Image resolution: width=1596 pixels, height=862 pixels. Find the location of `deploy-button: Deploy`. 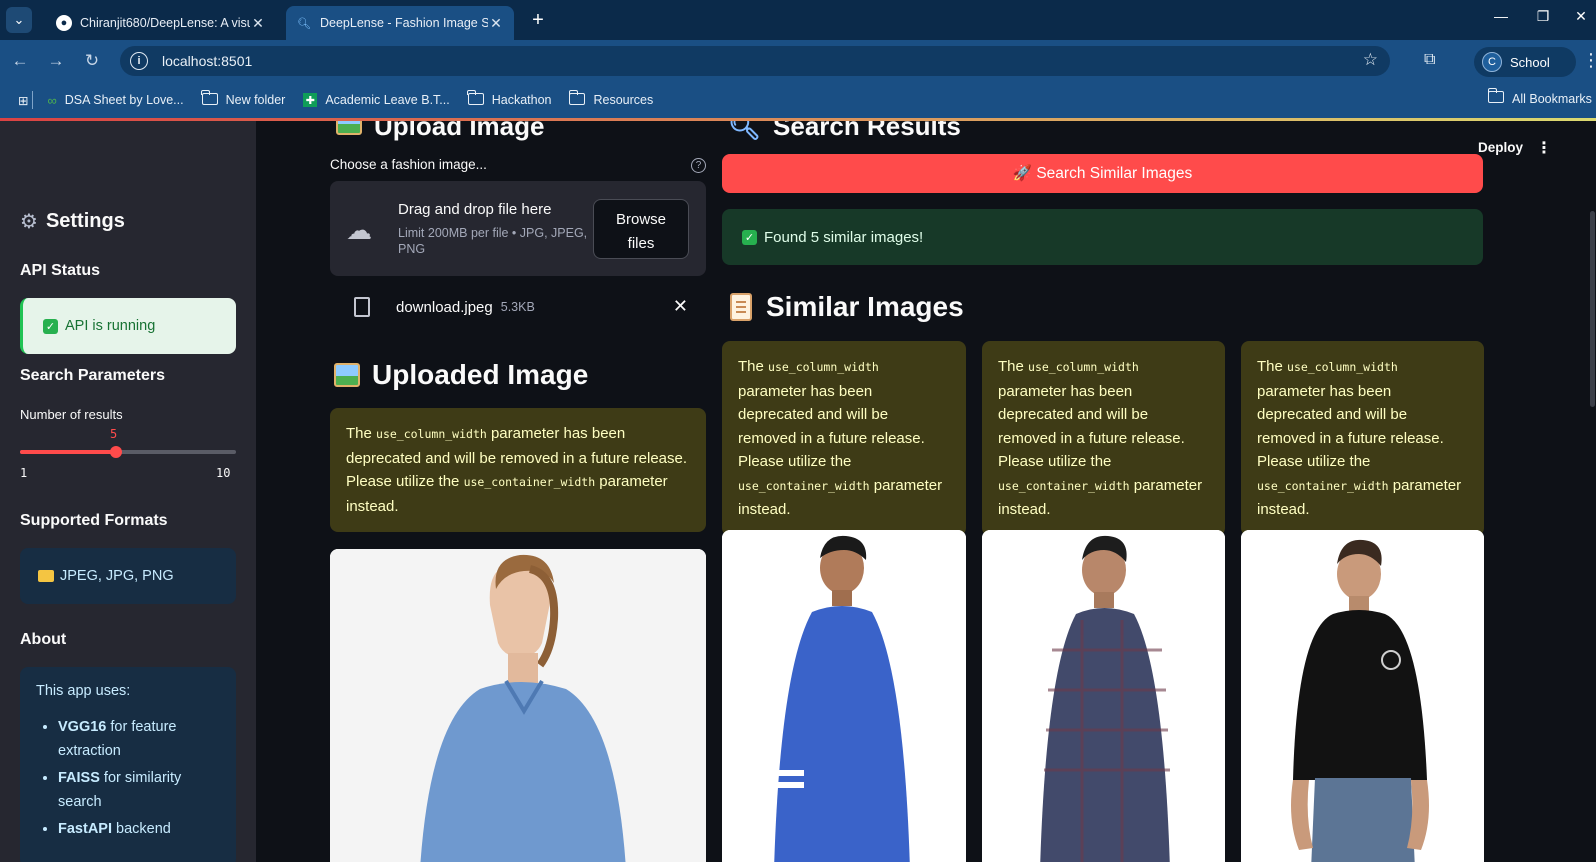

deploy-button: Deploy is located at coordinates (1500, 147).